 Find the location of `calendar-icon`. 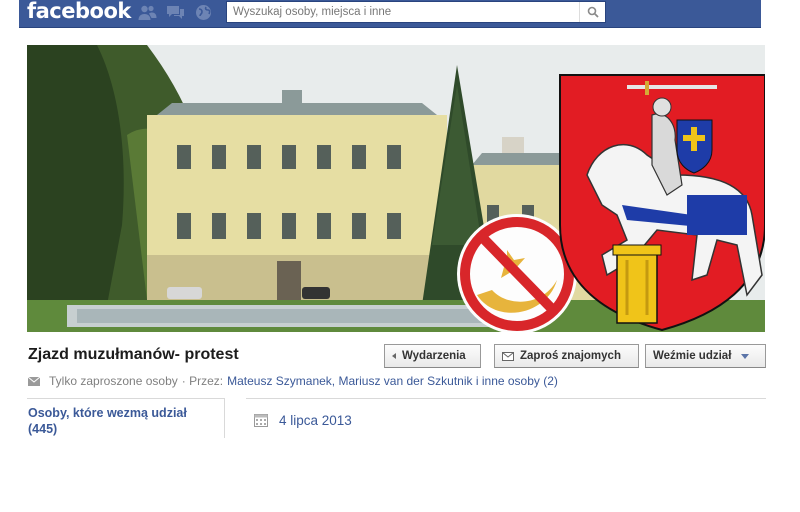

calendar-icon is located at coordinates (261, 420).